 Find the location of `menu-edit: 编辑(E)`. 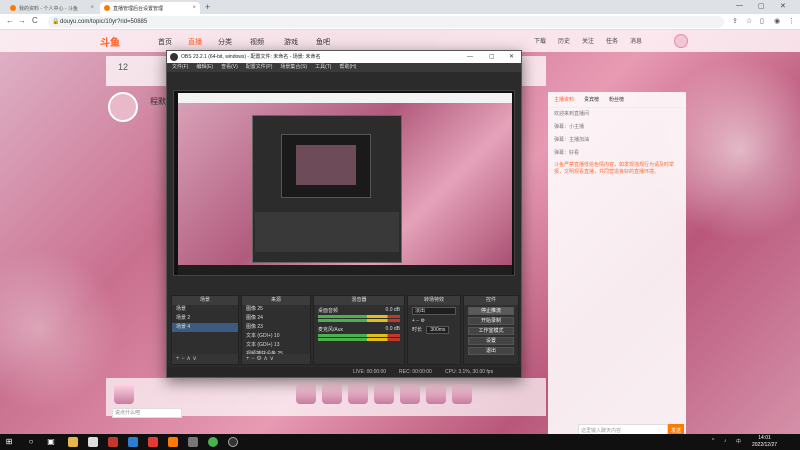

menu-edit: 编辑(E) is located at coordinates (204, 67).